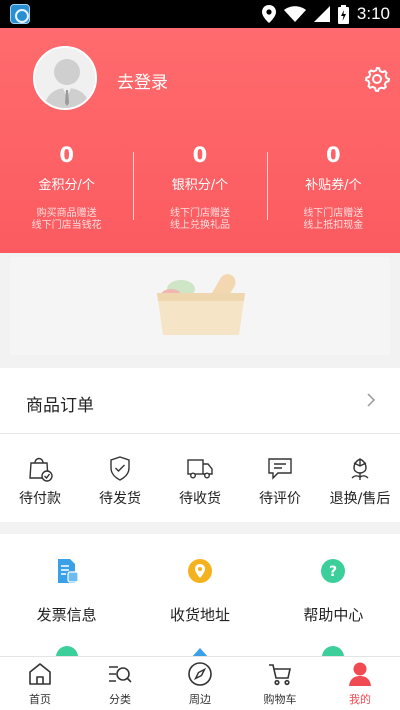  I want to click on coupon-desc-1: 线下门店赠送, so click(333, 213).